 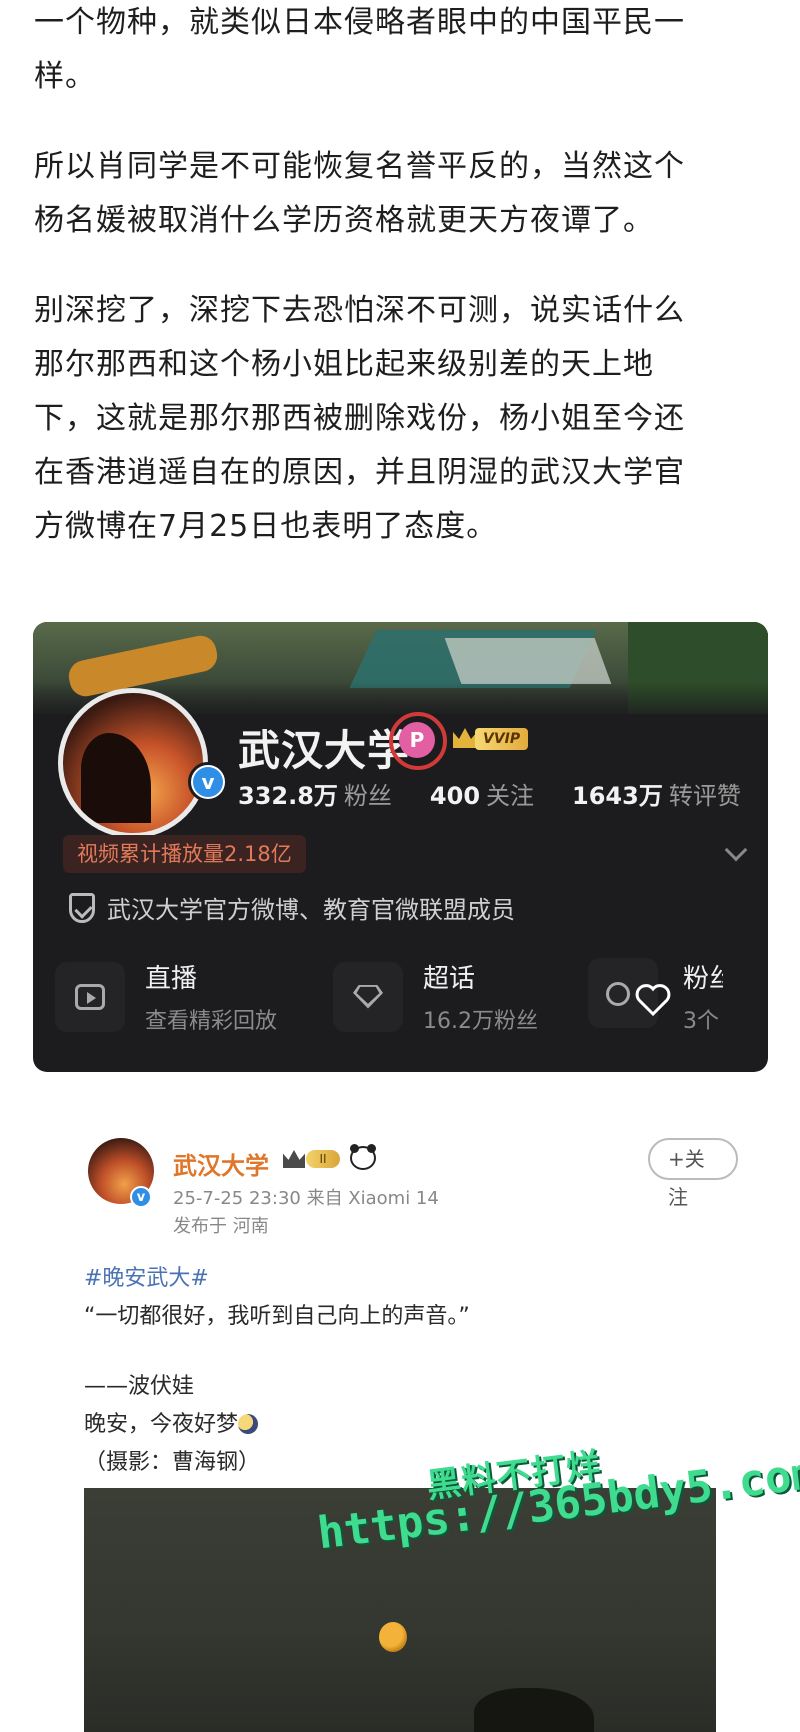 I want to click on stat-following: 400 关注, so click(x=482, y=793).